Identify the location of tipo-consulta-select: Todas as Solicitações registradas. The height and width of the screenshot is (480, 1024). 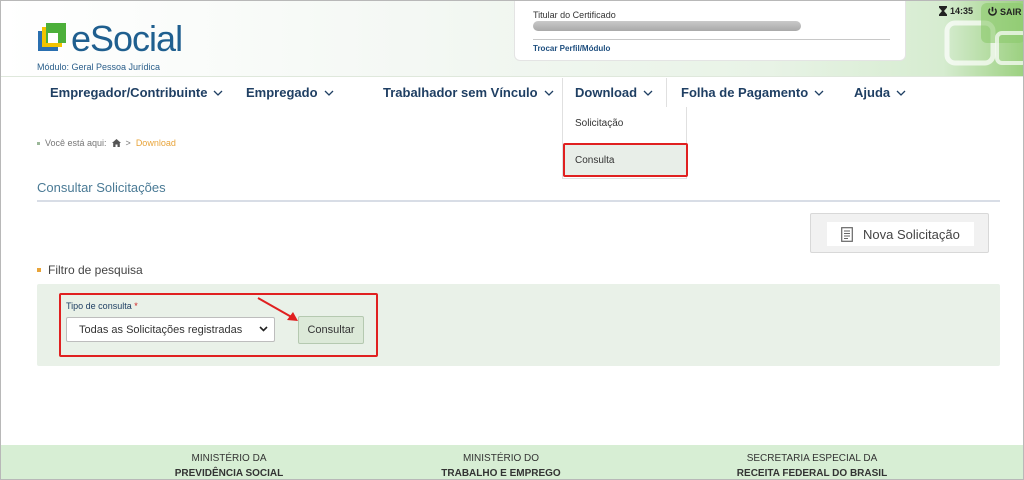
(170, 329).